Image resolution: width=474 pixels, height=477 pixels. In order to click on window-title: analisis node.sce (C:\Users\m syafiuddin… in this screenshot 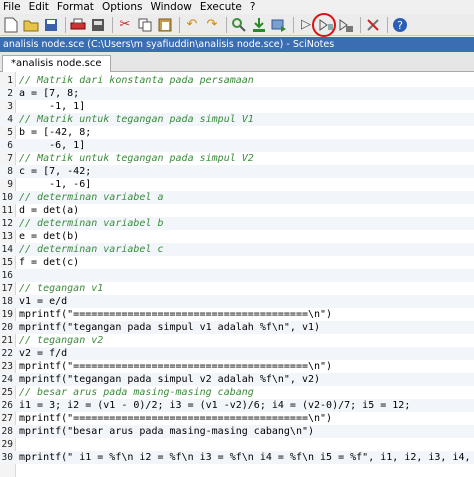, I will do `click(237, 44)`.